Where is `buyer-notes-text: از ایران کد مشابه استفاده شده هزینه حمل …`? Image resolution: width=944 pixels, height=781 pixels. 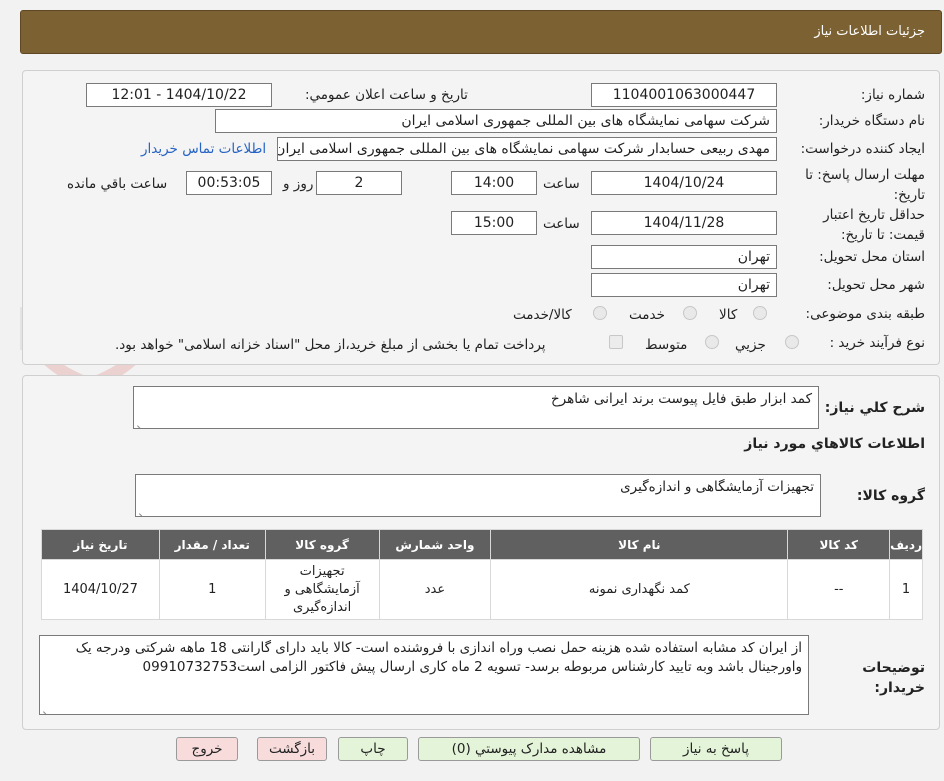
buyer-notes-text: از ایران کد مشابه استفاده شده هزینه حمل … is located at coordinates (438, 657).